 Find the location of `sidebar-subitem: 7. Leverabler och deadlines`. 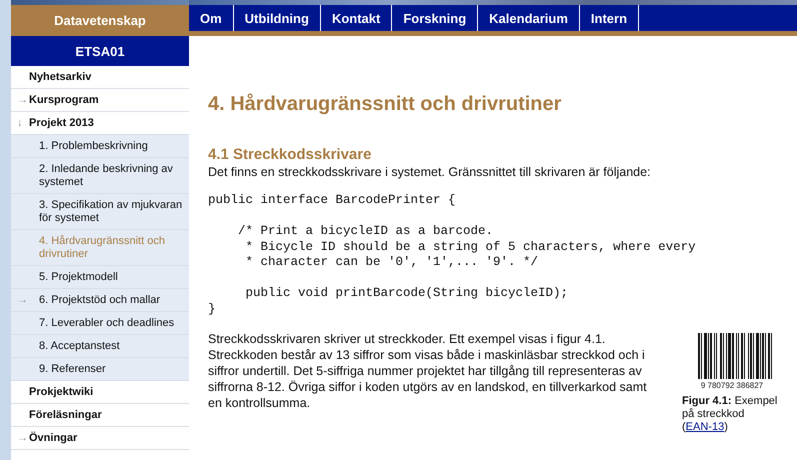

sidebar-subitem: 7. Leverabler och deadlines is located at coordinates (100, 323).